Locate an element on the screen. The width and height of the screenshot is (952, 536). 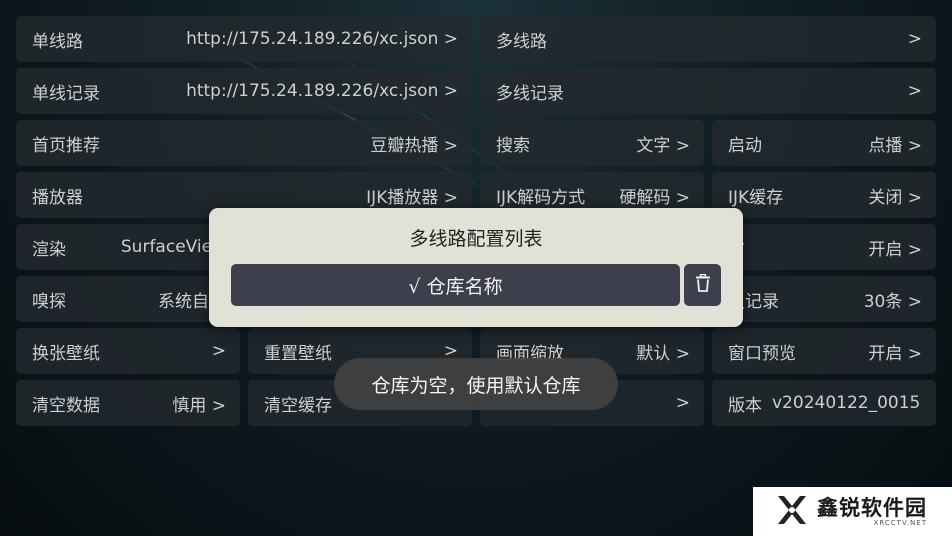
setting-label: 清空数据 is located at coordinates (66, 405).